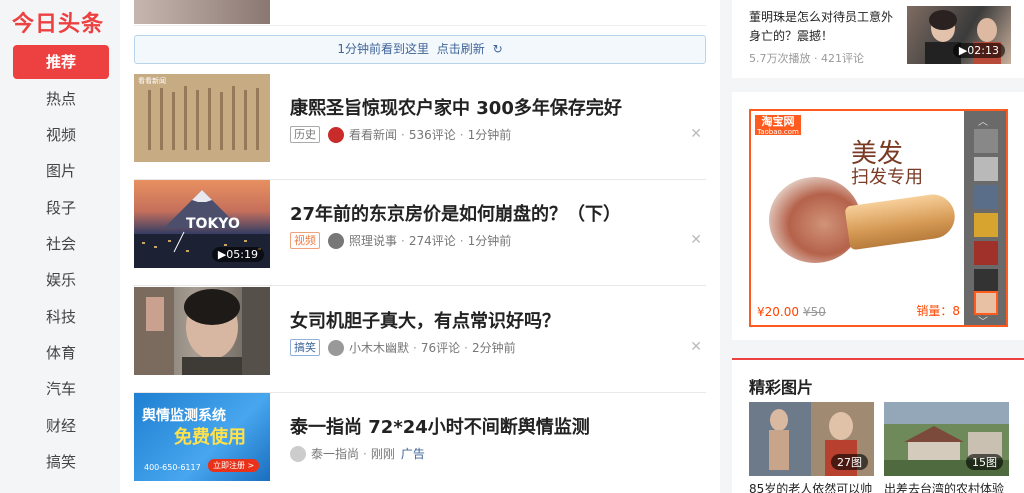 The width and height of the screenshot is (1024, 493). What do you see at coordinates (234, 465) in the screenshot?
I see `ad-thumb-register-button: 立即注册 >` at bounding box center [234, 465].